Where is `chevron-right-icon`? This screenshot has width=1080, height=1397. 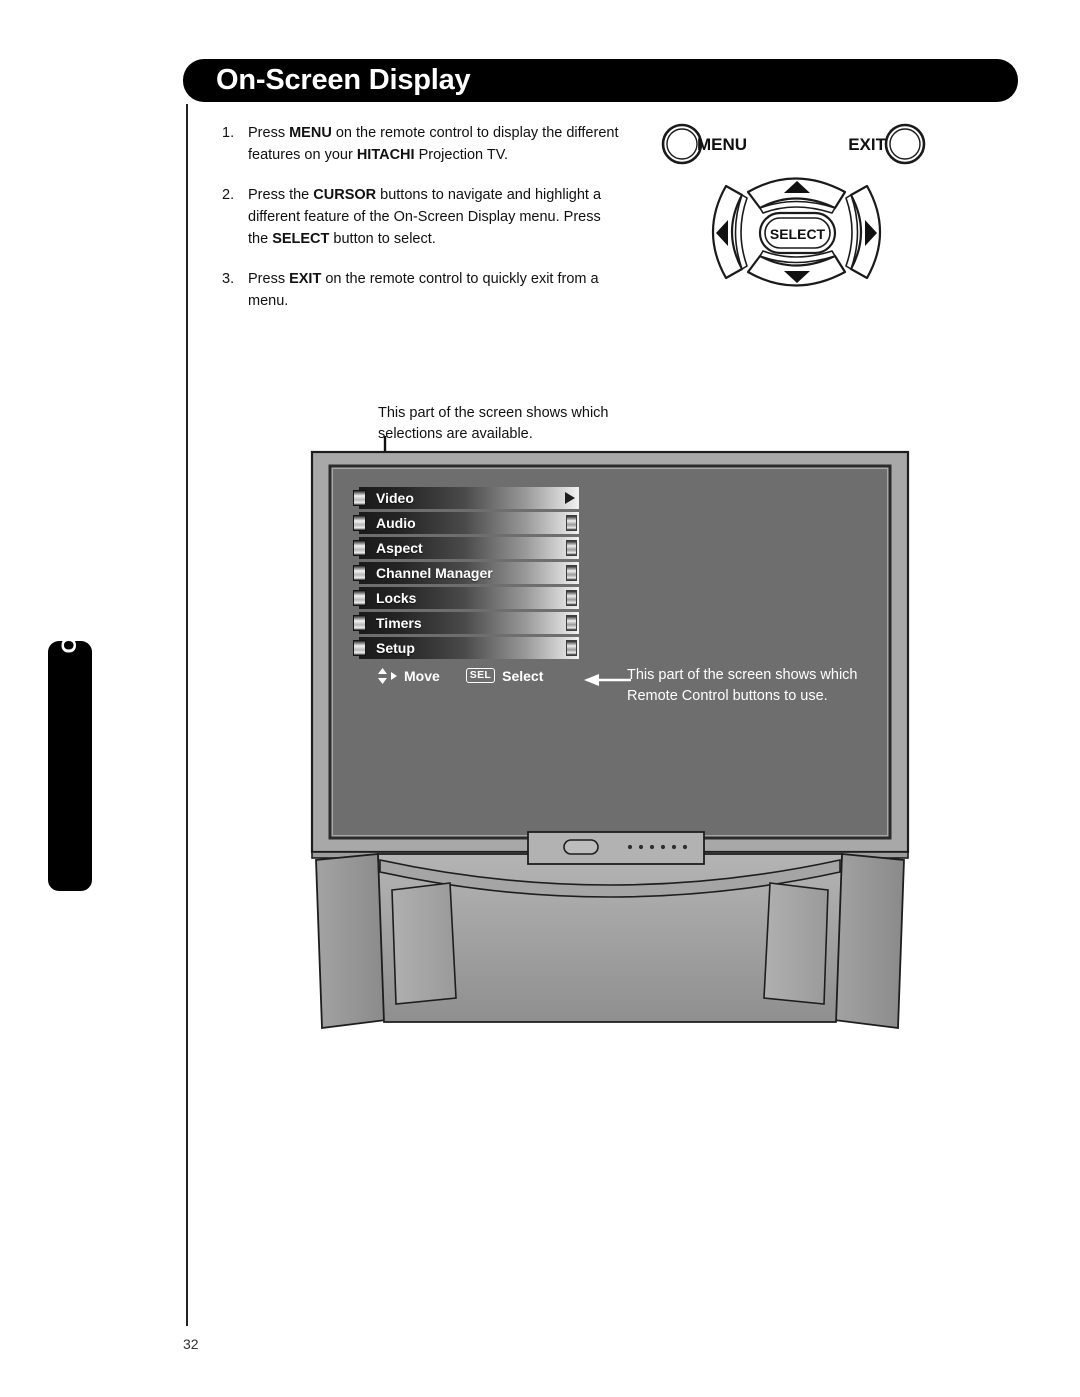 chevron-right-icon is located at coordinates (570, 498).